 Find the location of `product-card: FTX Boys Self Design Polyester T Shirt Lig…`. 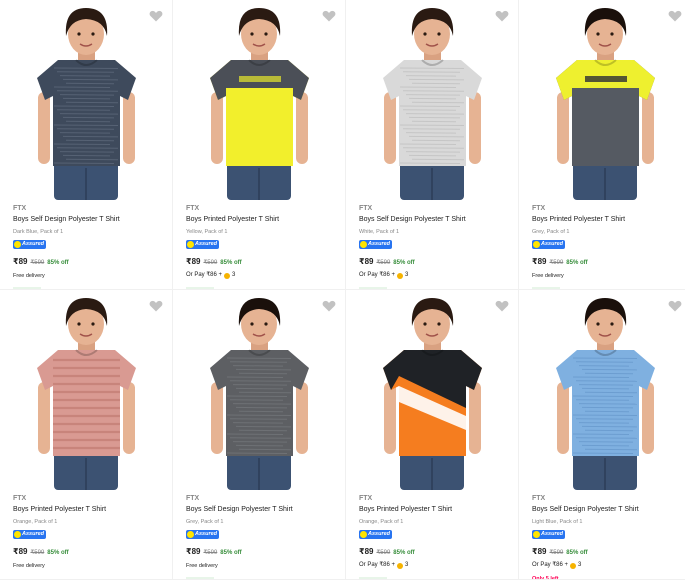

product-card: FTX Boys Self Design Polyester T Shirt Lig… is located at coordinates (602, 435).